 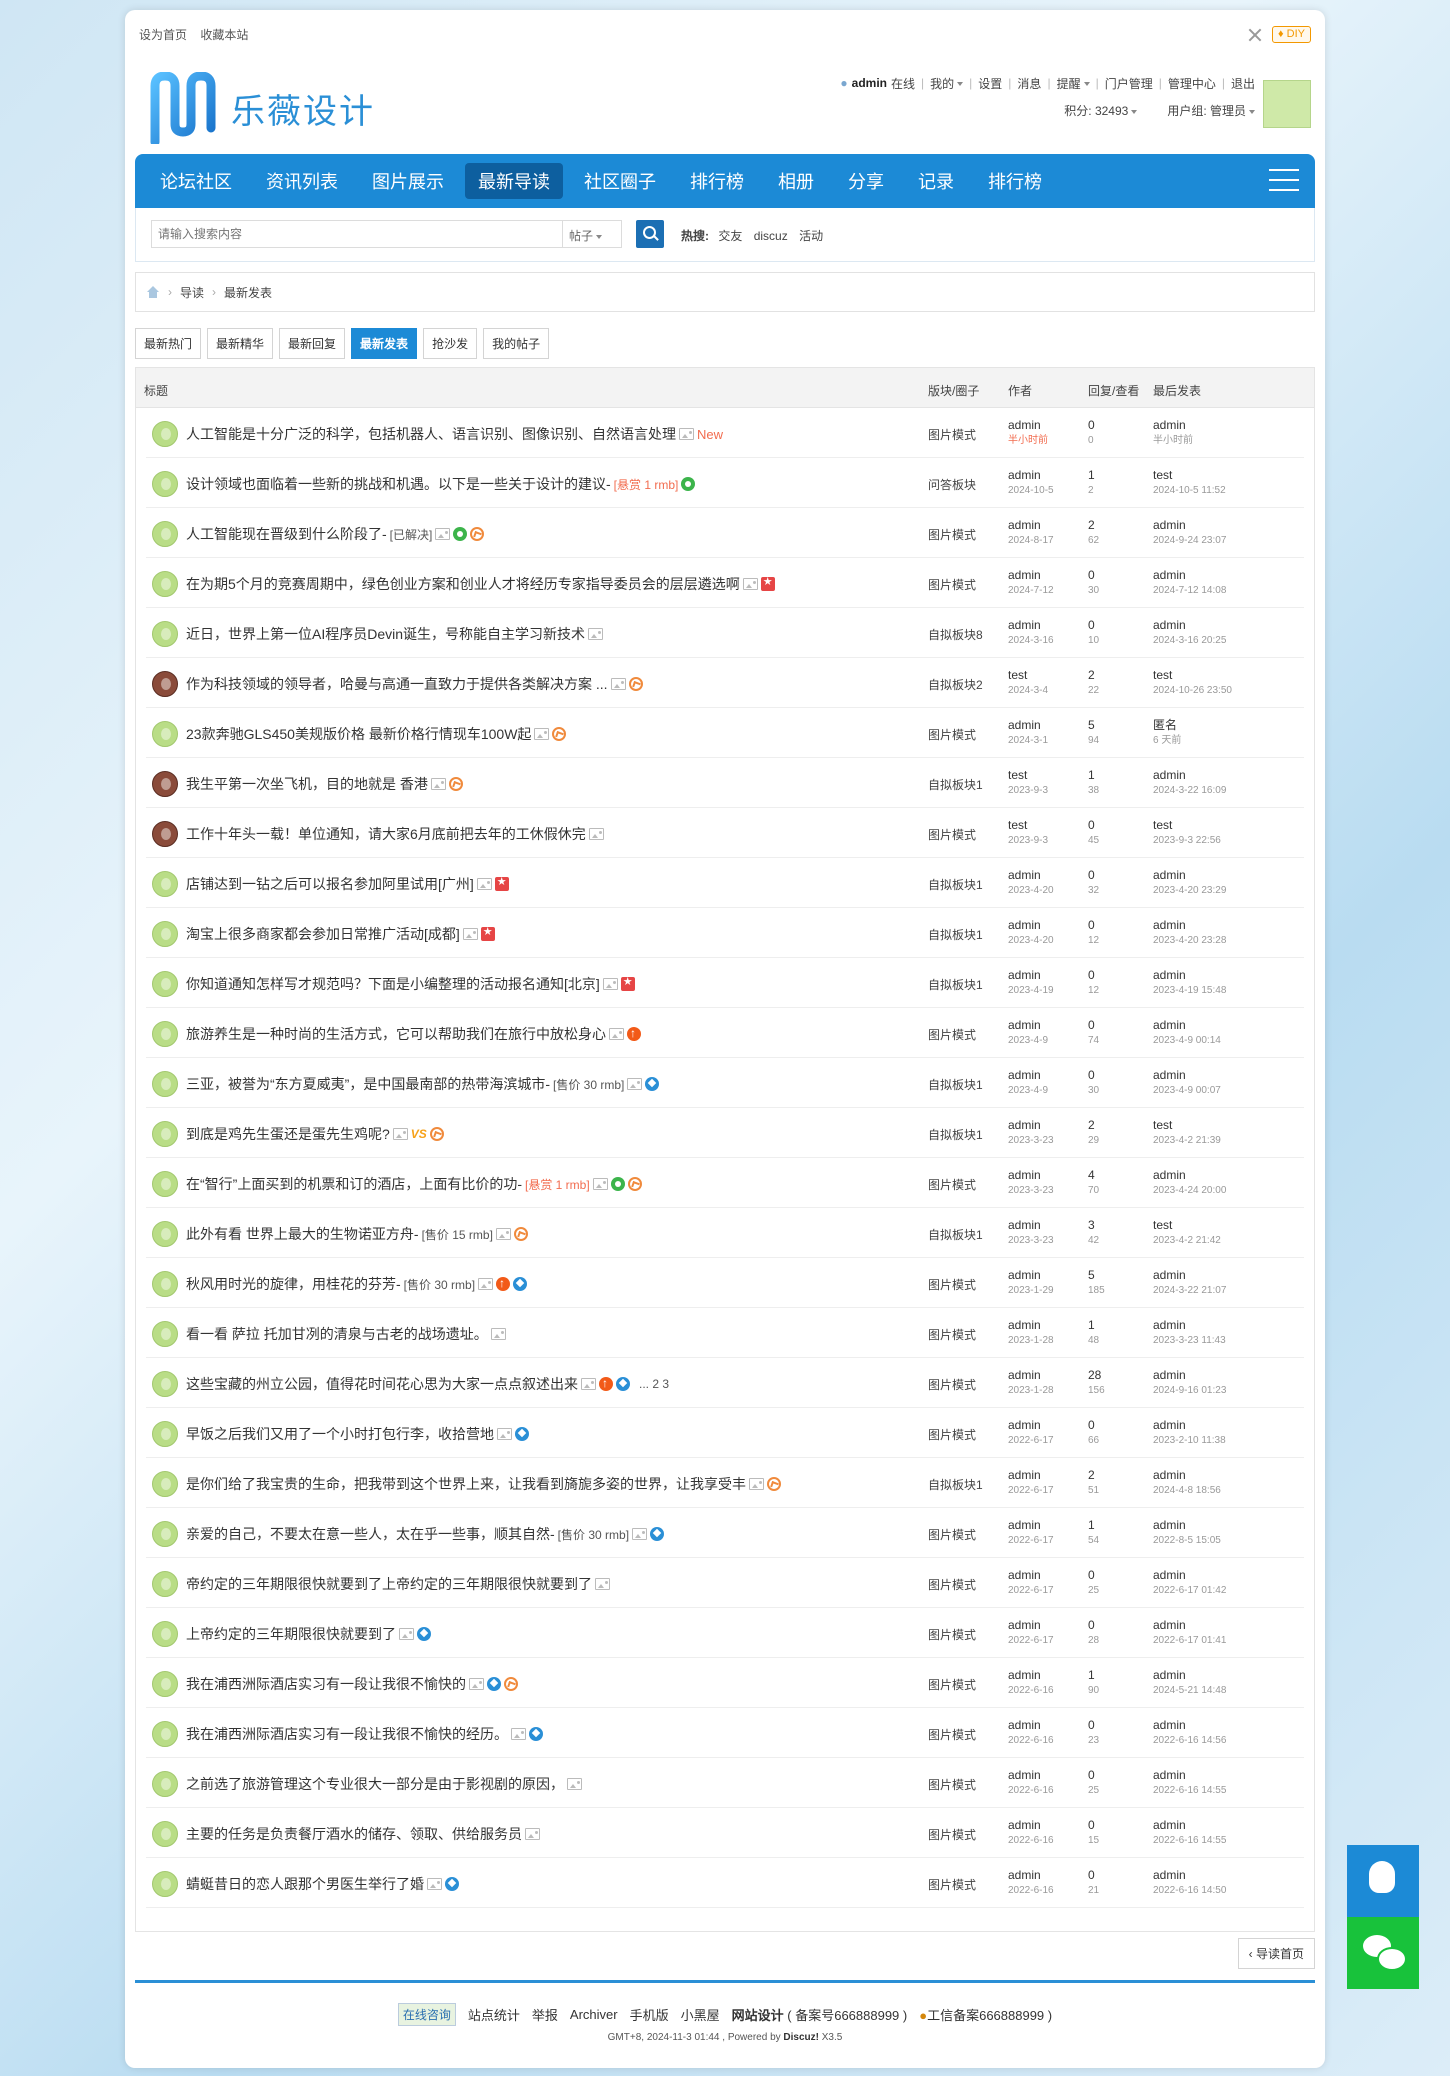 What do you see at coordinates (1189, 790) in the screenshot?
I see `last-post-date: 2024-3-22 16:09` at bounding box center [1189, 790].